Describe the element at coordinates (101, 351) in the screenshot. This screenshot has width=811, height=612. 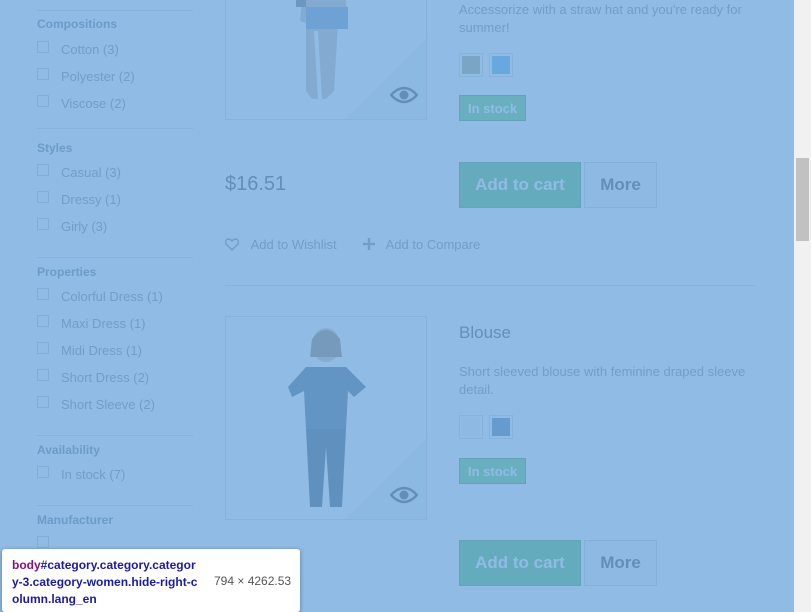
I see `filter-option-label: Midi Dress (1)` at that location.